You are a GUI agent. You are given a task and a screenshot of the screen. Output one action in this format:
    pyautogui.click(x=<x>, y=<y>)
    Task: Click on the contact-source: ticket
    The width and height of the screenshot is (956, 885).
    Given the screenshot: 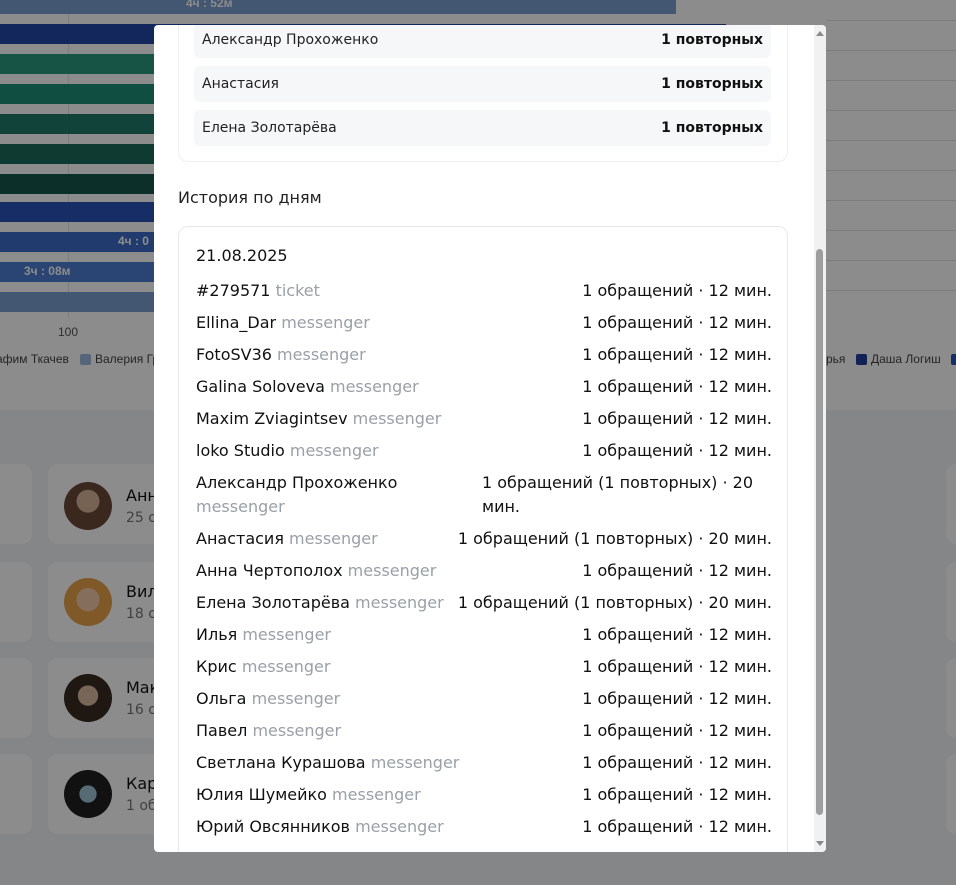 What is the action you would take?
    pyautogui.click(x=297, y=290)
    